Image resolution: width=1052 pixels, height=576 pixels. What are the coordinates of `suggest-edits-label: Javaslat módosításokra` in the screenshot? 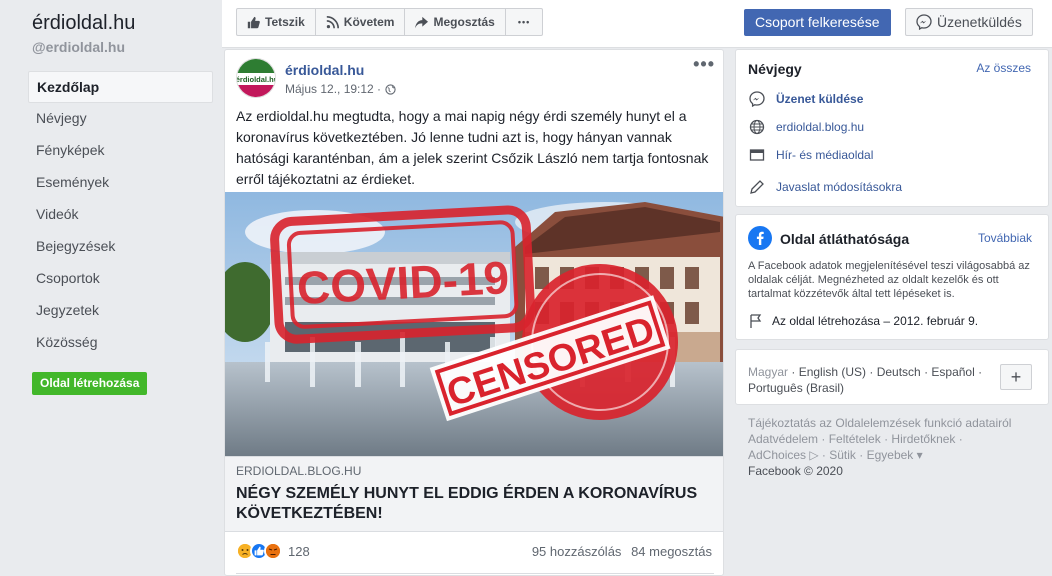 It's located at (839, 187).